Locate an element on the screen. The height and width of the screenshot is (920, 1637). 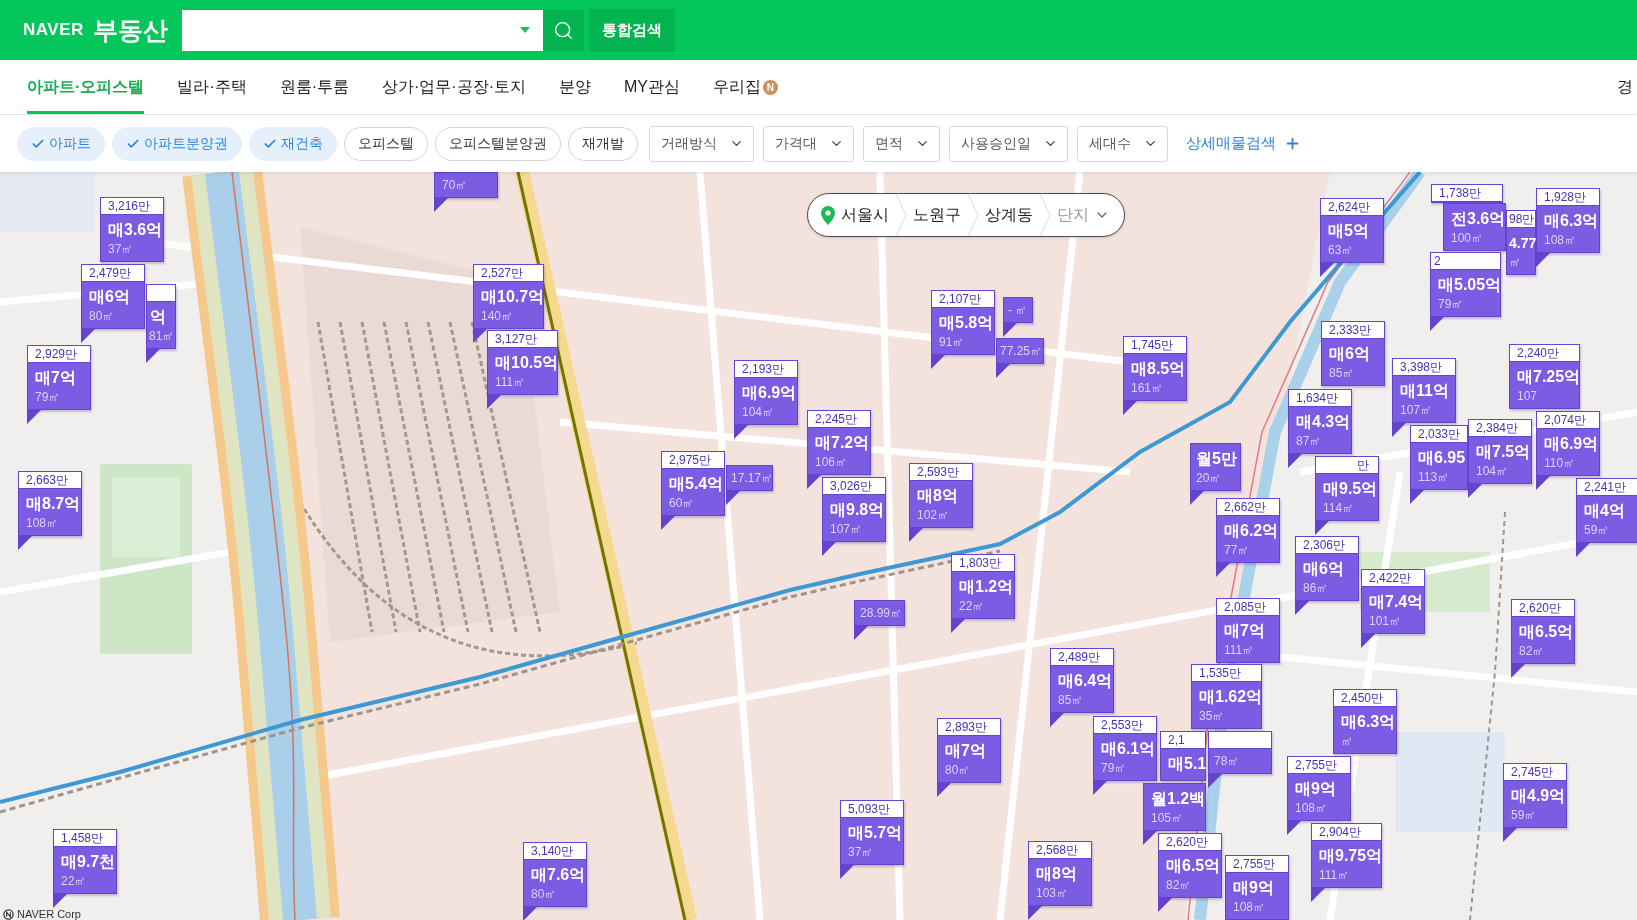
price-marker: 2,240만 매7.25억 107 is located at coordinates (1544, 376).